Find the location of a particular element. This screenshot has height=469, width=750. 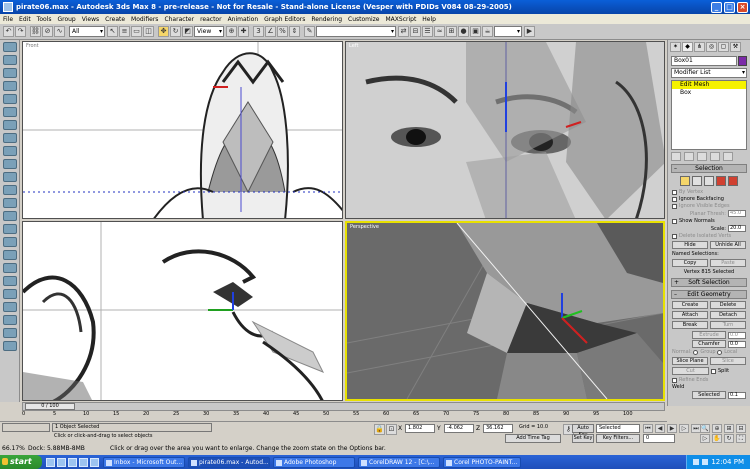

turn-button: Turn is located at coordinates (728, 325).